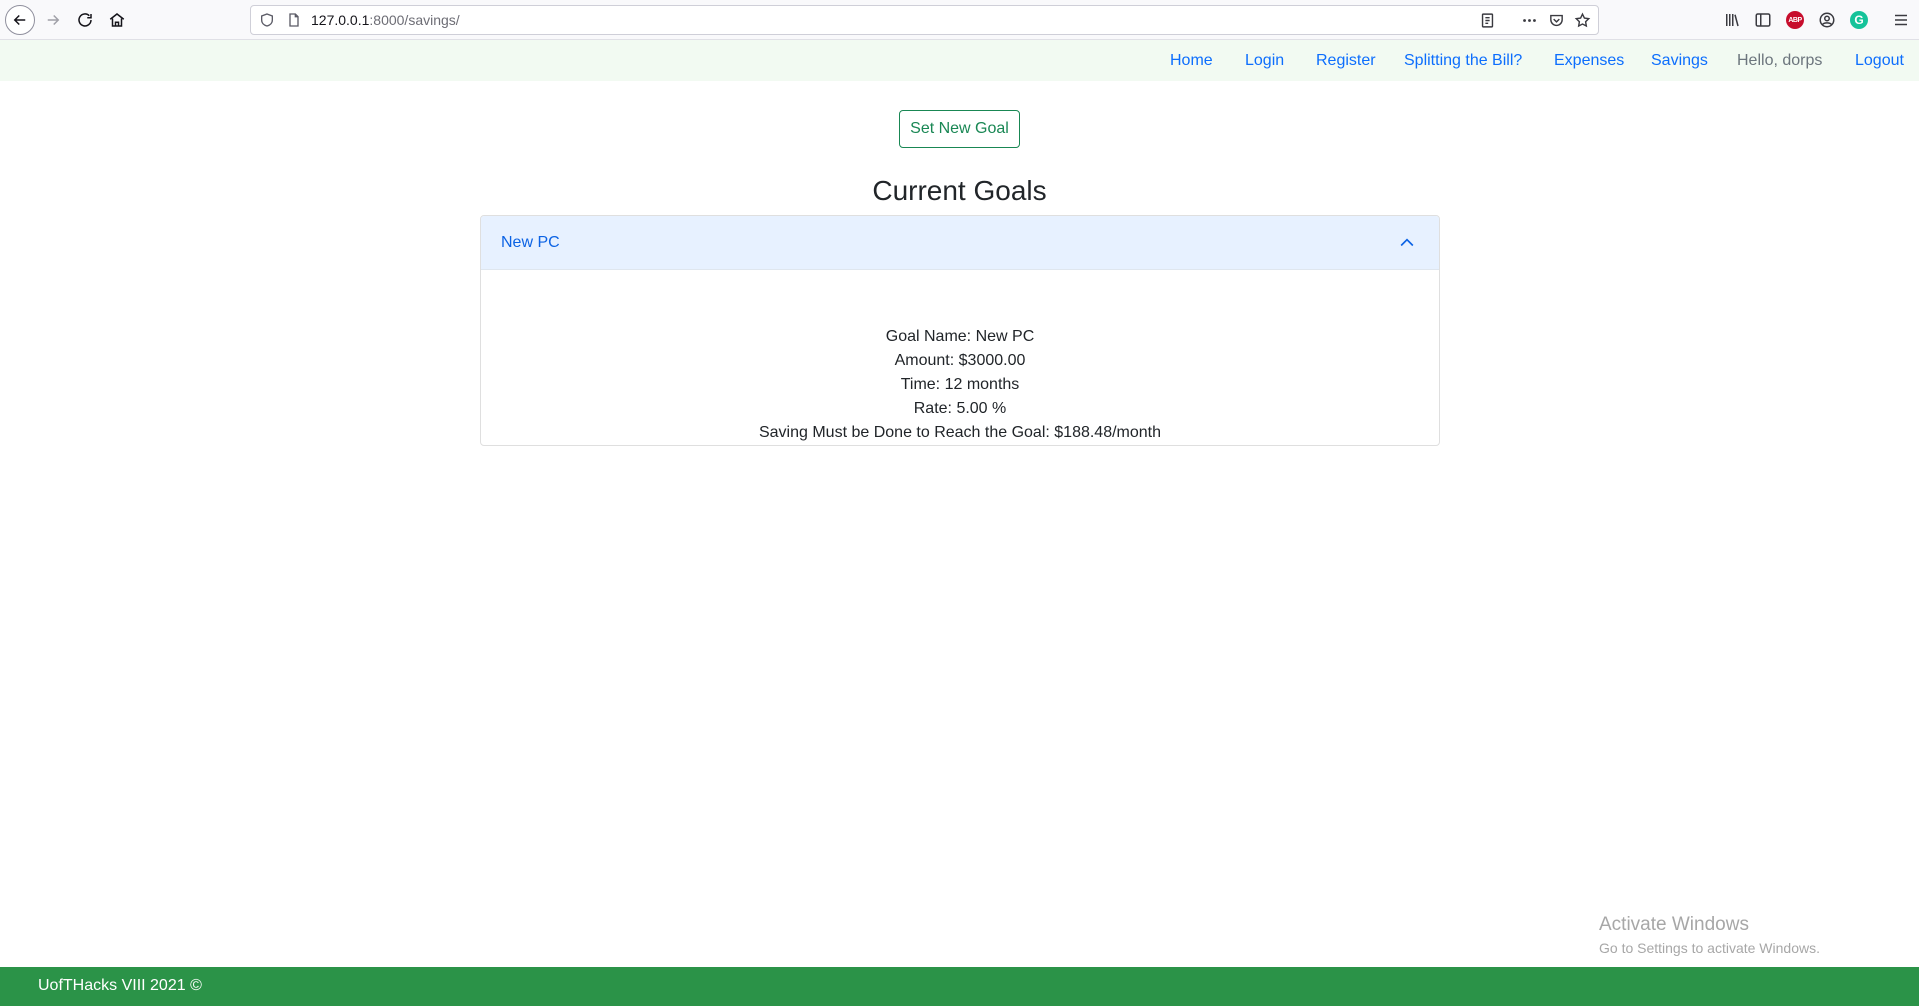  What do you see at coordinates (530, 242) in the screenshot?
I see `goal-title: New PC` at bounding box center [530, 242].